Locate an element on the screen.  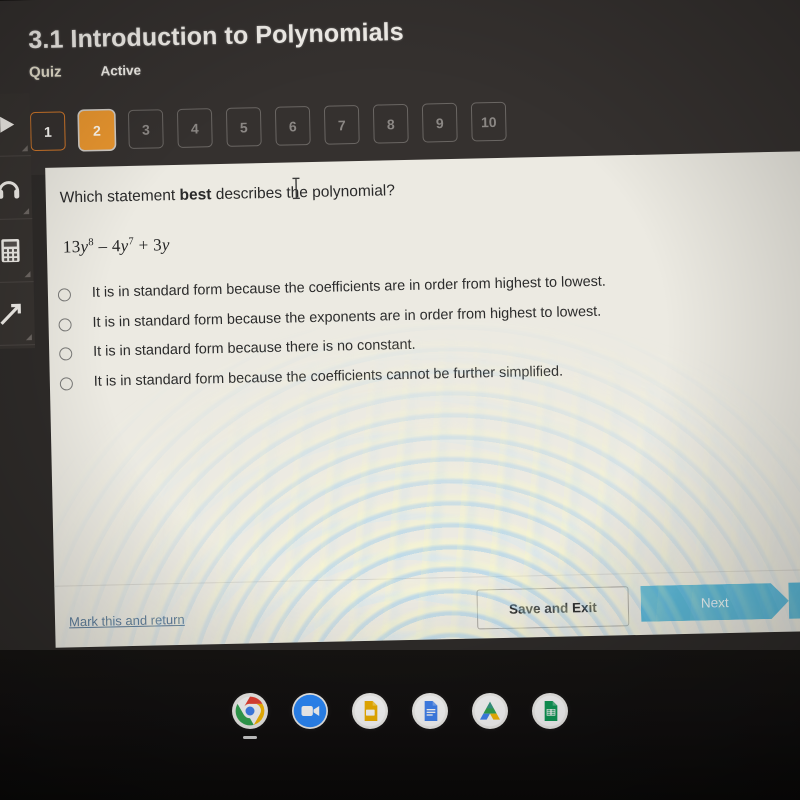
poly-operator-1: – is located at coordinates (103, 246).